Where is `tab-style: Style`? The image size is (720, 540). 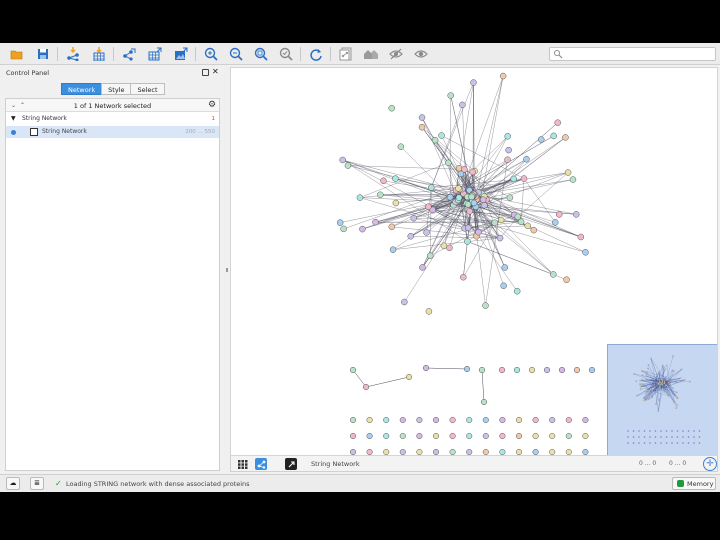
tab-style: Style is located at coordinates (116, 89).